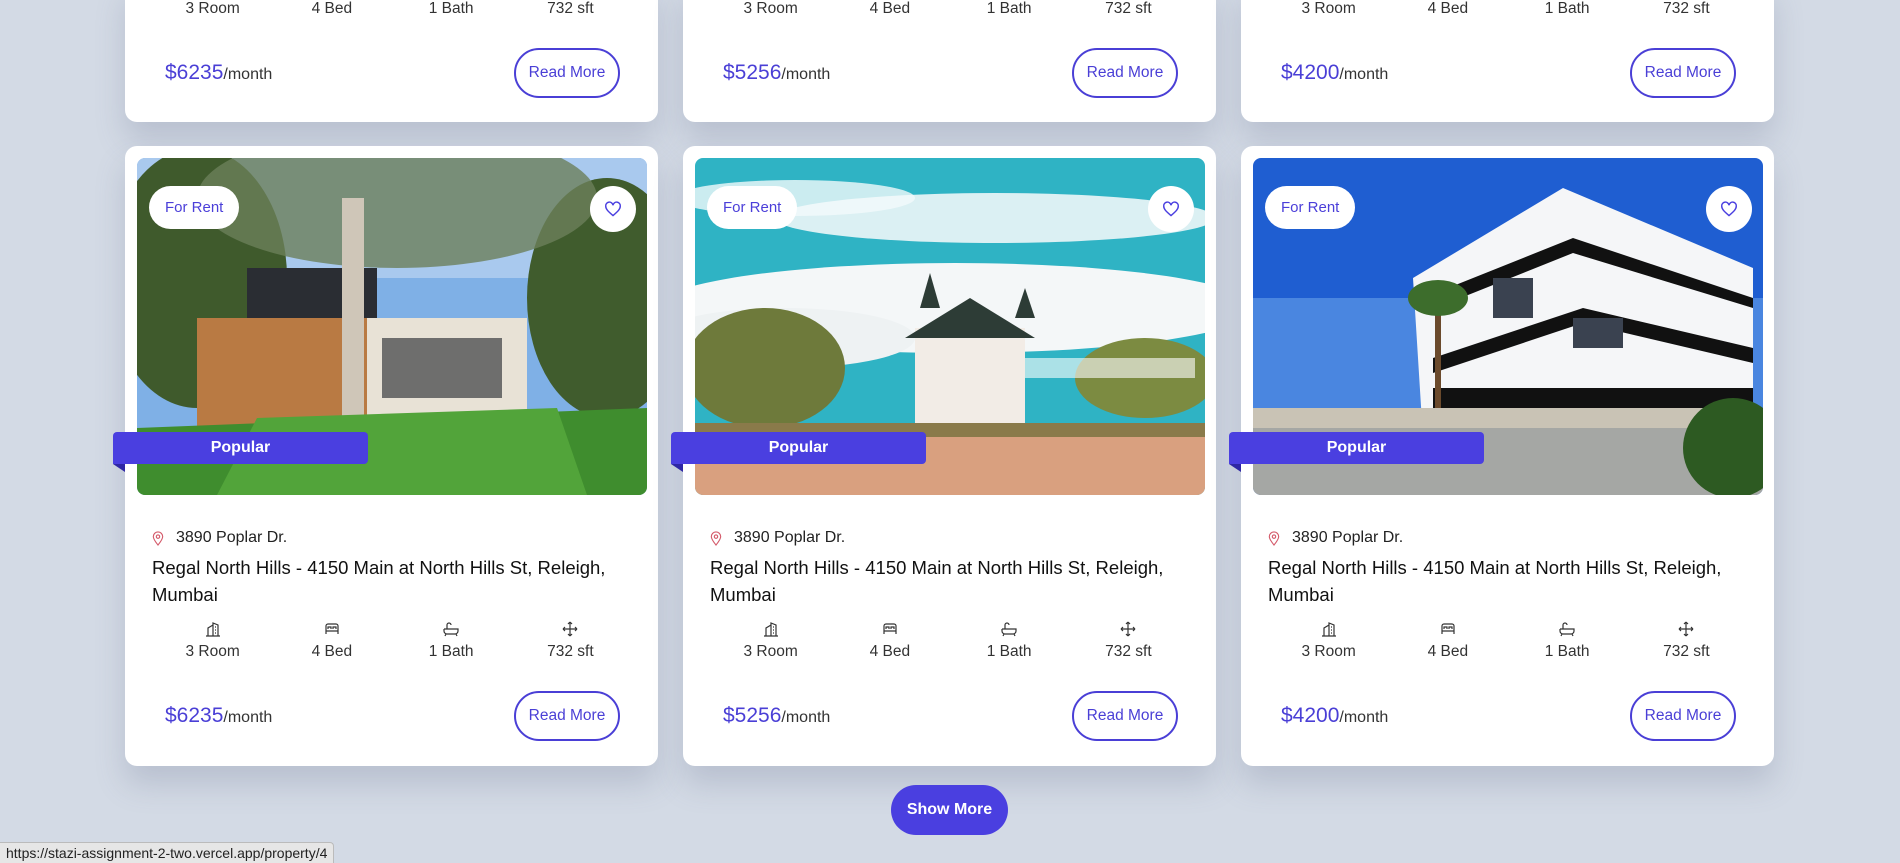  Describe the element at coordinates (949, 810) in the screenshot. I see `show-more-button: Show More` at that location.